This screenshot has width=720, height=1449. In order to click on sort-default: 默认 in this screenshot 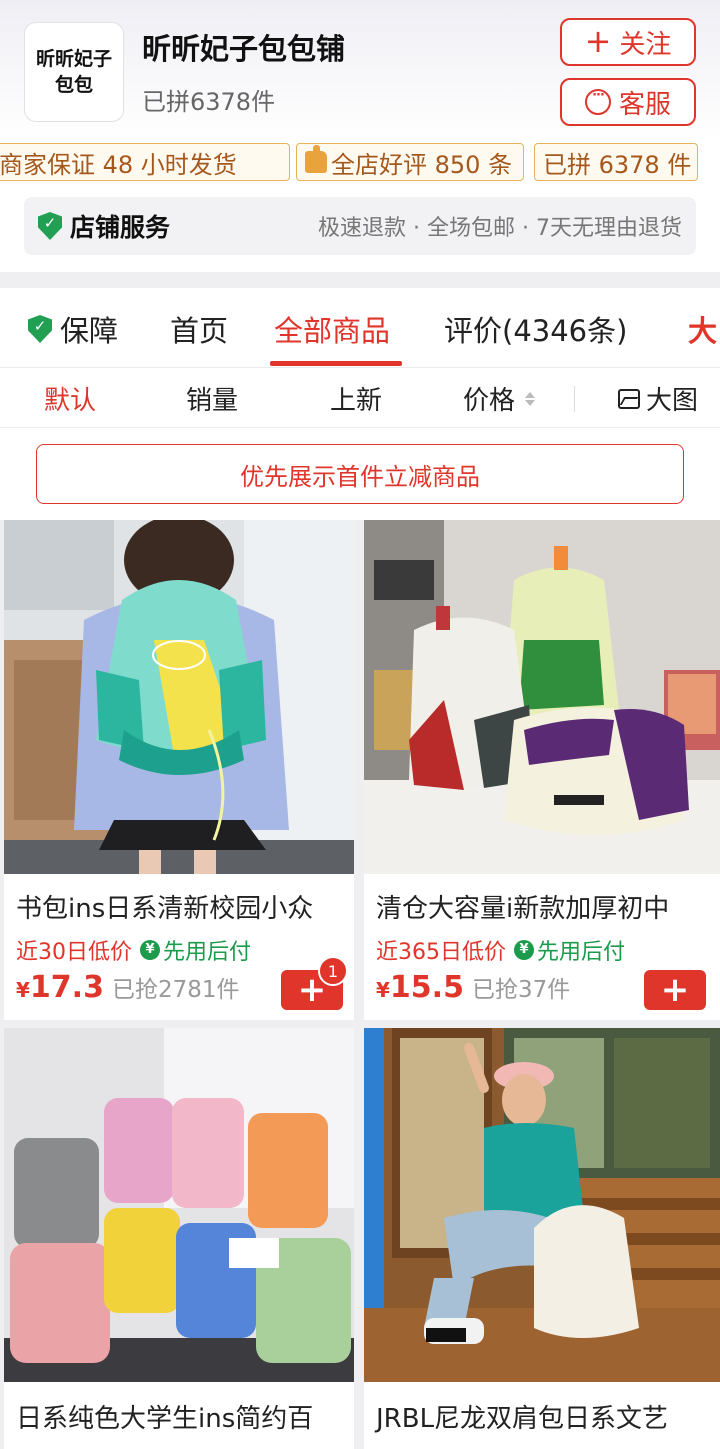, I will do `click(70, 398)`.